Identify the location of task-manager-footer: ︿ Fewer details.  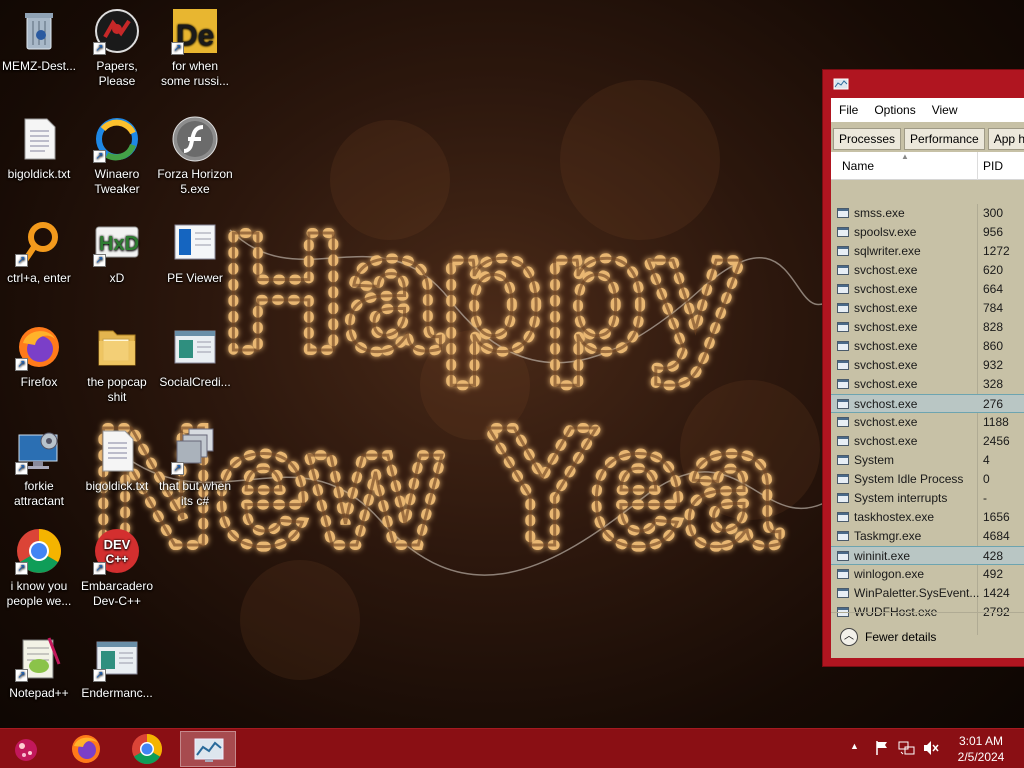
(927, 635).